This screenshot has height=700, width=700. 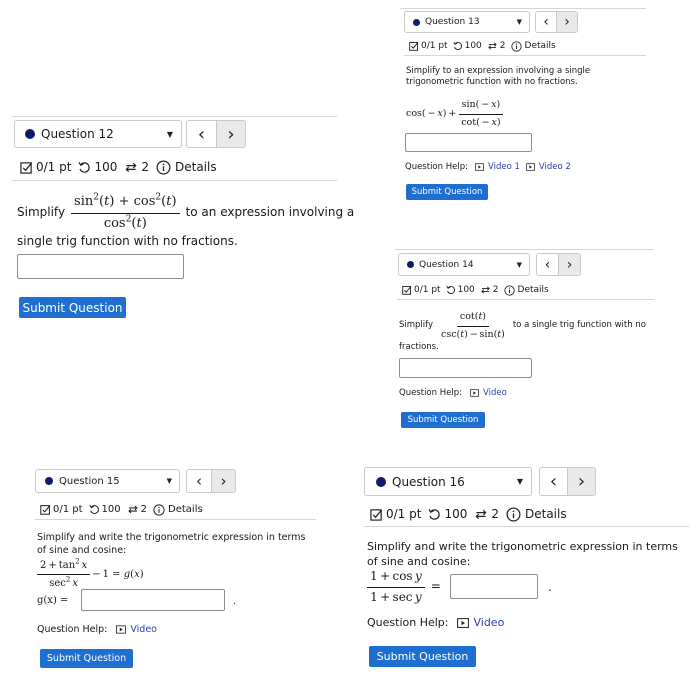 I want to click on question-select-label: Question 16, so click(x=428, y=481).